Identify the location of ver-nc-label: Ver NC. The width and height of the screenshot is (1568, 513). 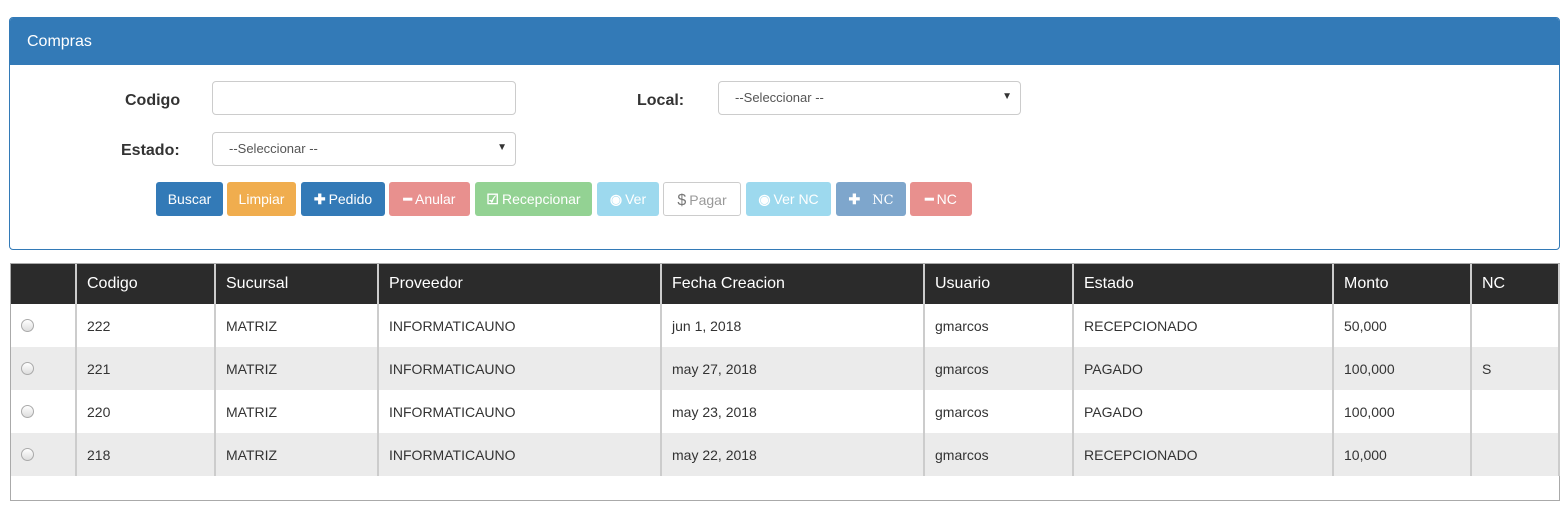
(796, 199).